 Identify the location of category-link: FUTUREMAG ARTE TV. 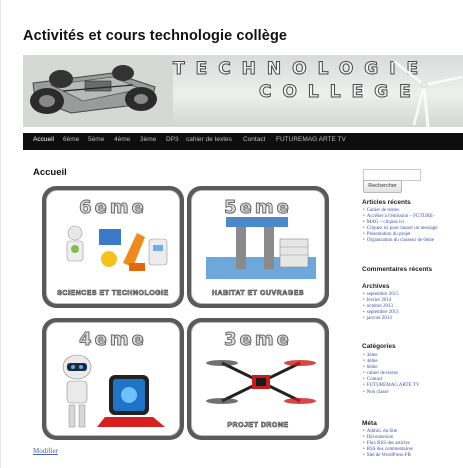
(391, 386).